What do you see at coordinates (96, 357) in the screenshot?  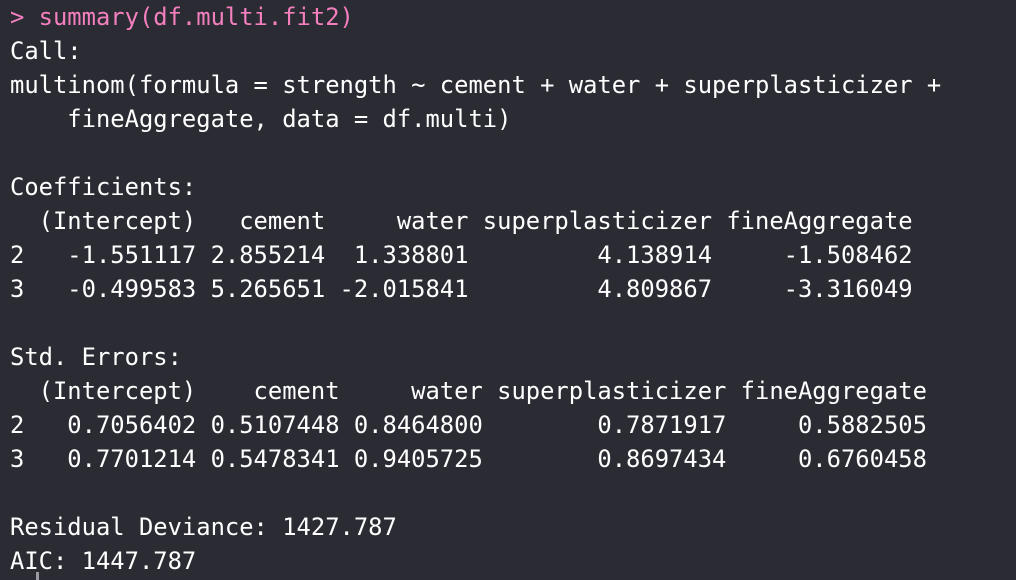 I see `std-errors-heading: Std. Errors:` at bounding box center [96, 357].